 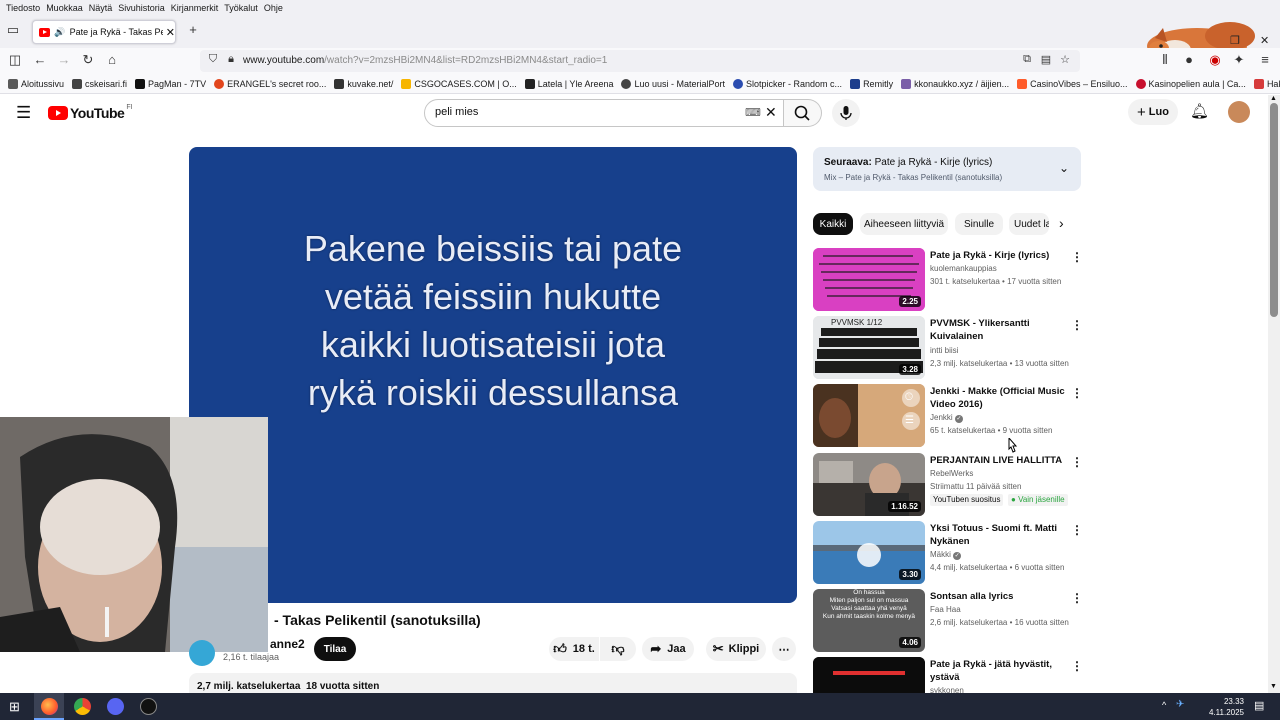 What do you see at coordinates (287, 644) in the screenshot?
I see `channel-name: anne2` at bounding box center [287, 644].